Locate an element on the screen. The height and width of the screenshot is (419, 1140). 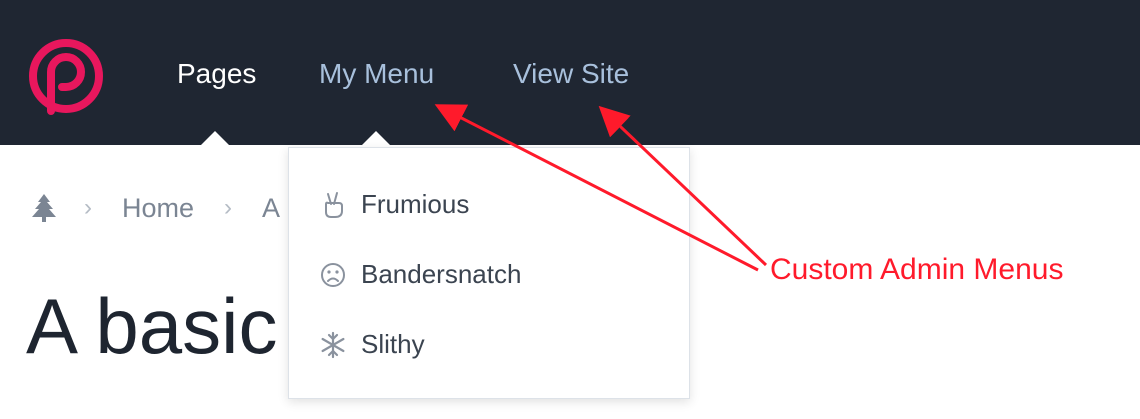
annotation-label: Custom Admin Menus is located at coordinates (917, 269).